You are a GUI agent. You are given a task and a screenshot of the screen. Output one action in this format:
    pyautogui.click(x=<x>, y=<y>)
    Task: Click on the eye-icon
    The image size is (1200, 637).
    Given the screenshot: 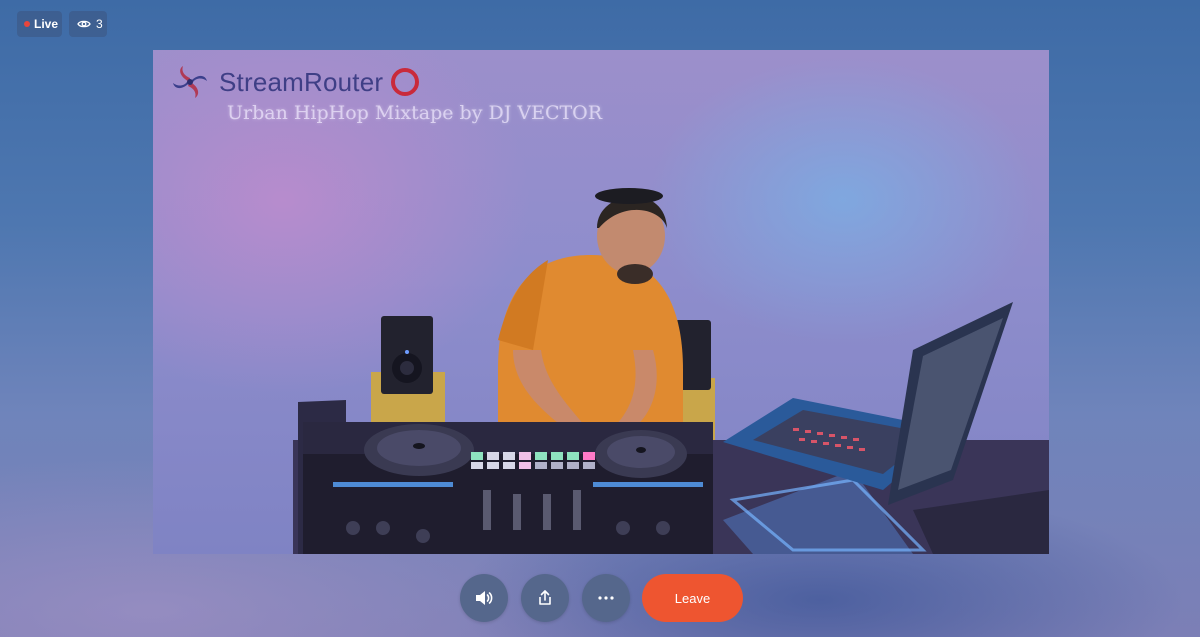 What is the action you would take?
    pyautogui.click(x=84, y=24)
    